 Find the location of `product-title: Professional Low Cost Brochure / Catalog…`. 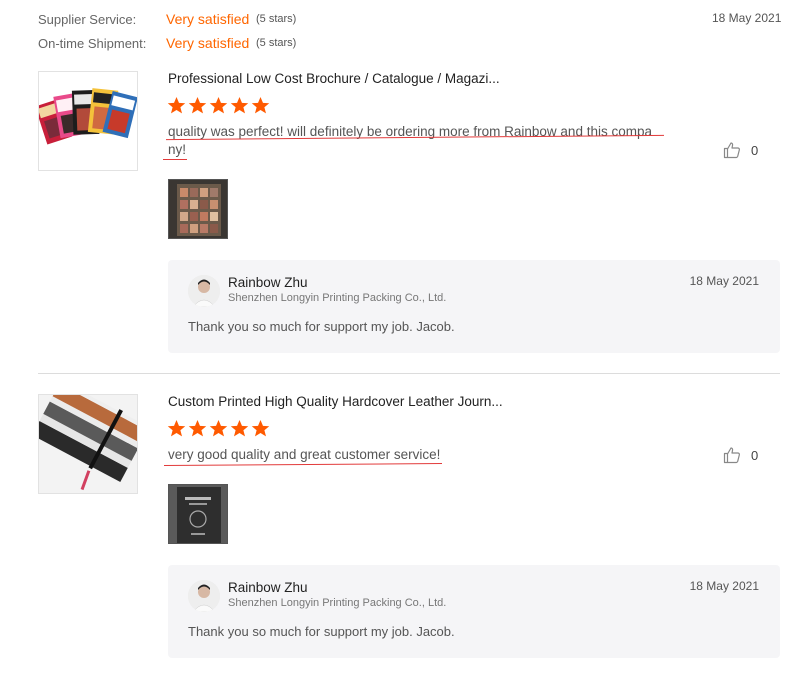

product-title: Professional Low Cost Brochure / Catalog… is located at coordinates (334, 78).